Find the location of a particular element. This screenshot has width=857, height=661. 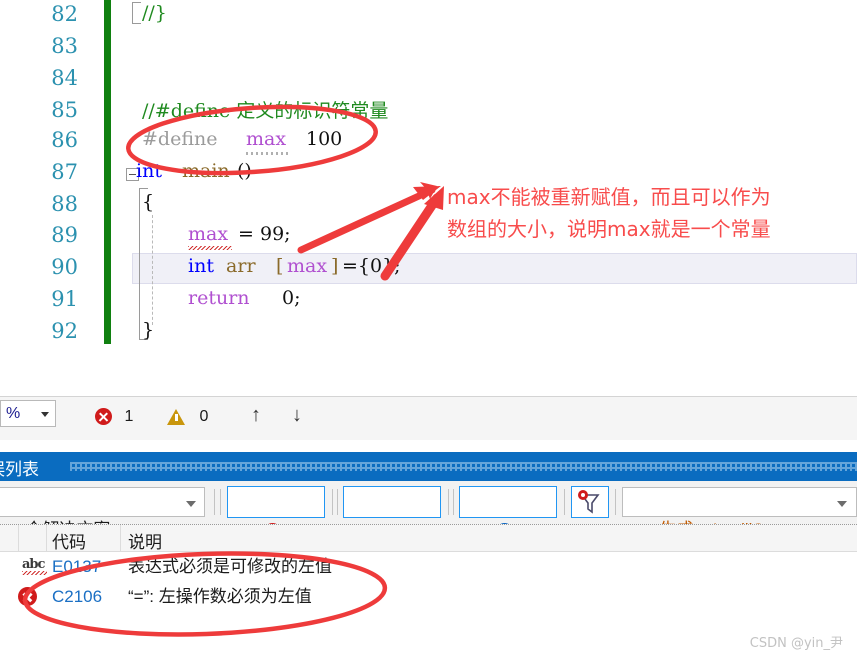

code-token-parens: () is located at coordinates (244, 171).